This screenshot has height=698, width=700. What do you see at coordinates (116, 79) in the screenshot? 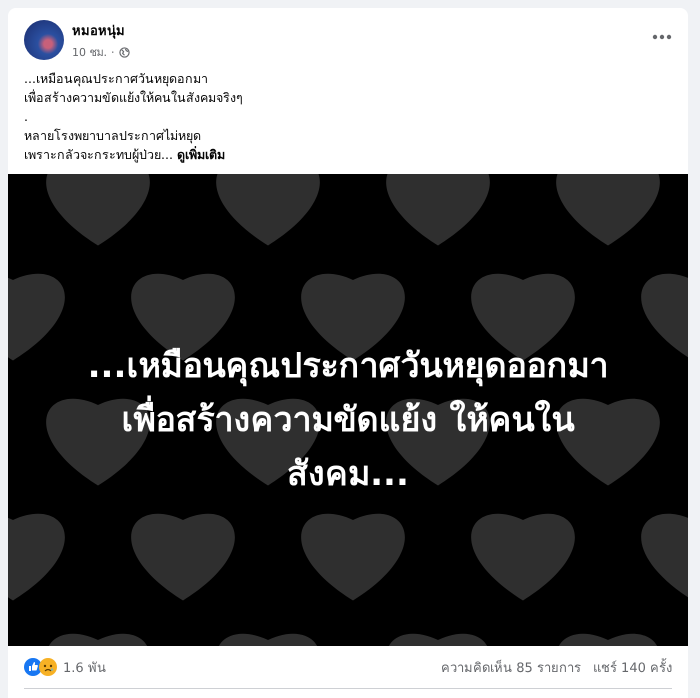
I see `post-text-line: ...เหมือนคุณประกาศวันหยุดอกมา` at bounding box center [116, 79].